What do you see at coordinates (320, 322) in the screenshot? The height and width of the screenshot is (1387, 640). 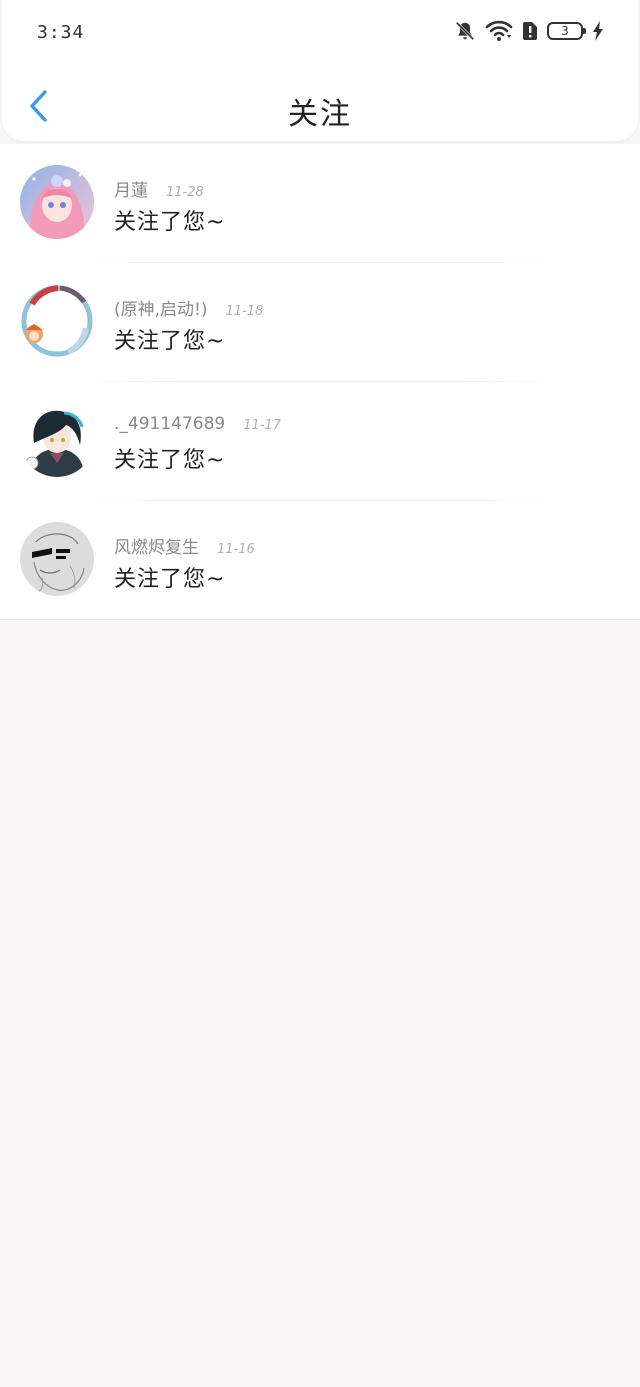 I see `list-item: (原神,启动!) 11-18 关注了您~` at bounding box center [320, 322].